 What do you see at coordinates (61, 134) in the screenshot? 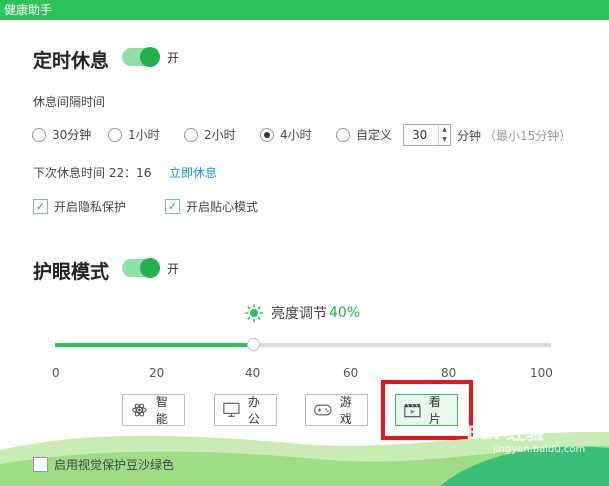
I see `radio-30min: 30分钟` at bounding box center [61, 134].